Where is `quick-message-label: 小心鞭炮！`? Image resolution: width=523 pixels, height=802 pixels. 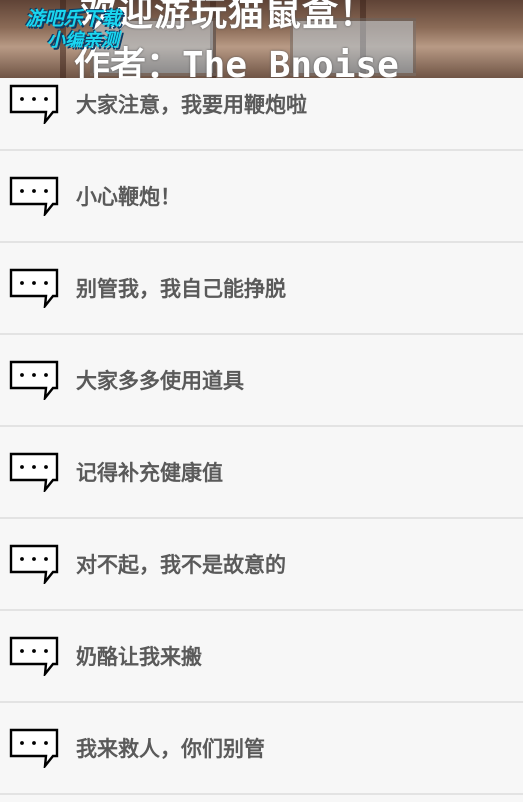
quick-message-label: 小心鞭炮！ is located at coordinates (128, 197).